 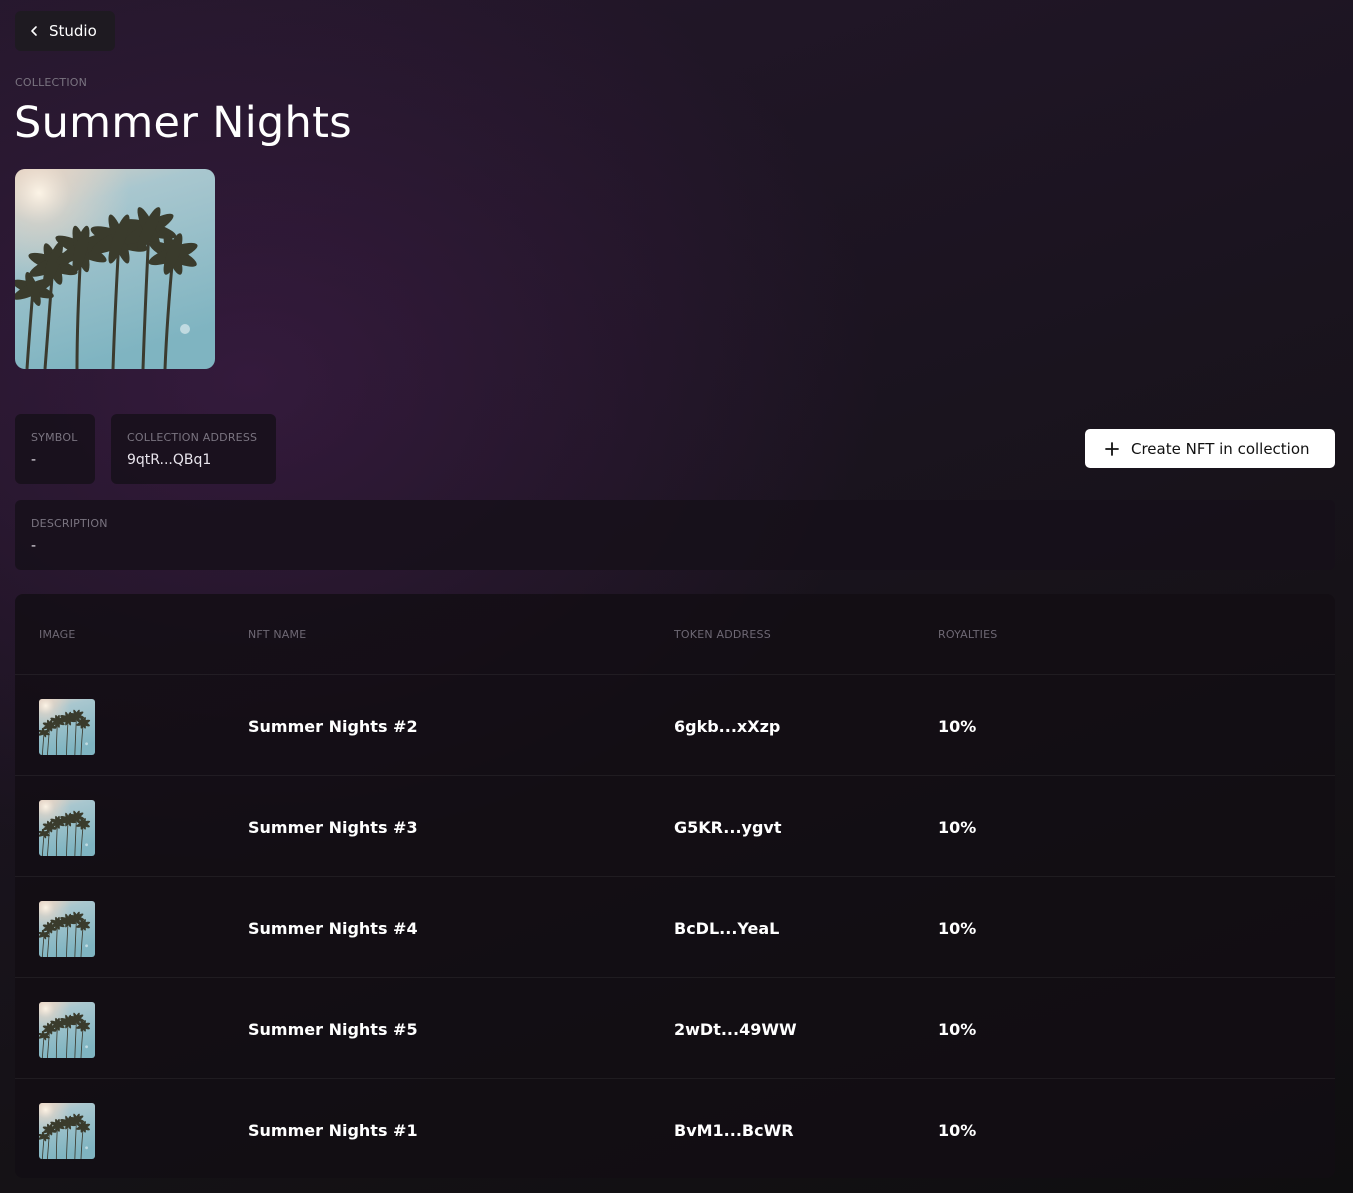 What do you see at coordinates (183, 123) in the screenshot?
I see `page-title: Summer Nights` at bounding box center [183, 123].